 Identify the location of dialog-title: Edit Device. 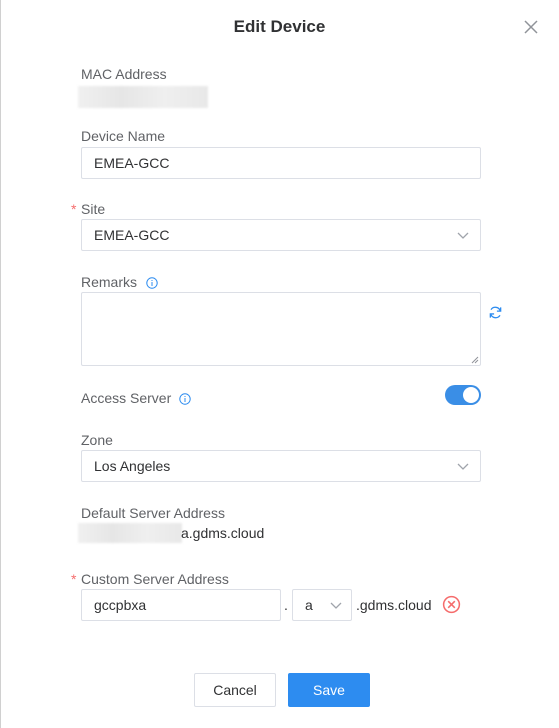
(279, 26).